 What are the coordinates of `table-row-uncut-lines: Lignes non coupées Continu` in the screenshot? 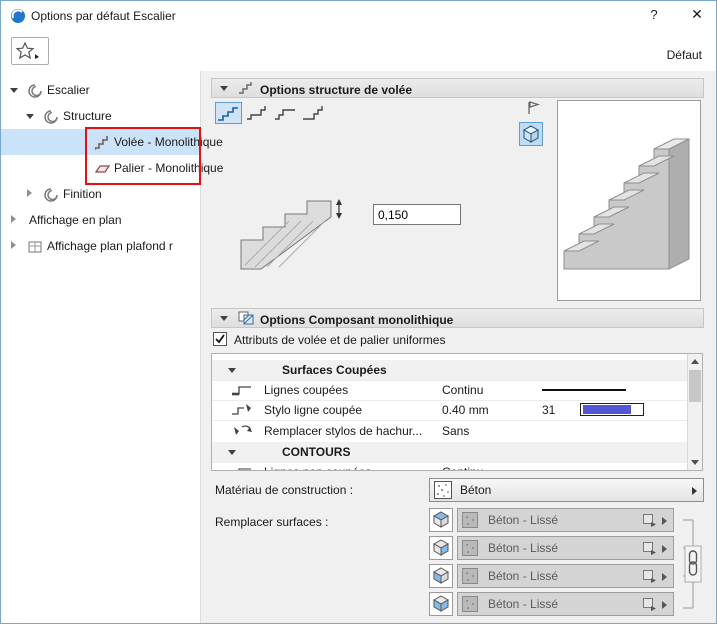 It's located at (449, 466).